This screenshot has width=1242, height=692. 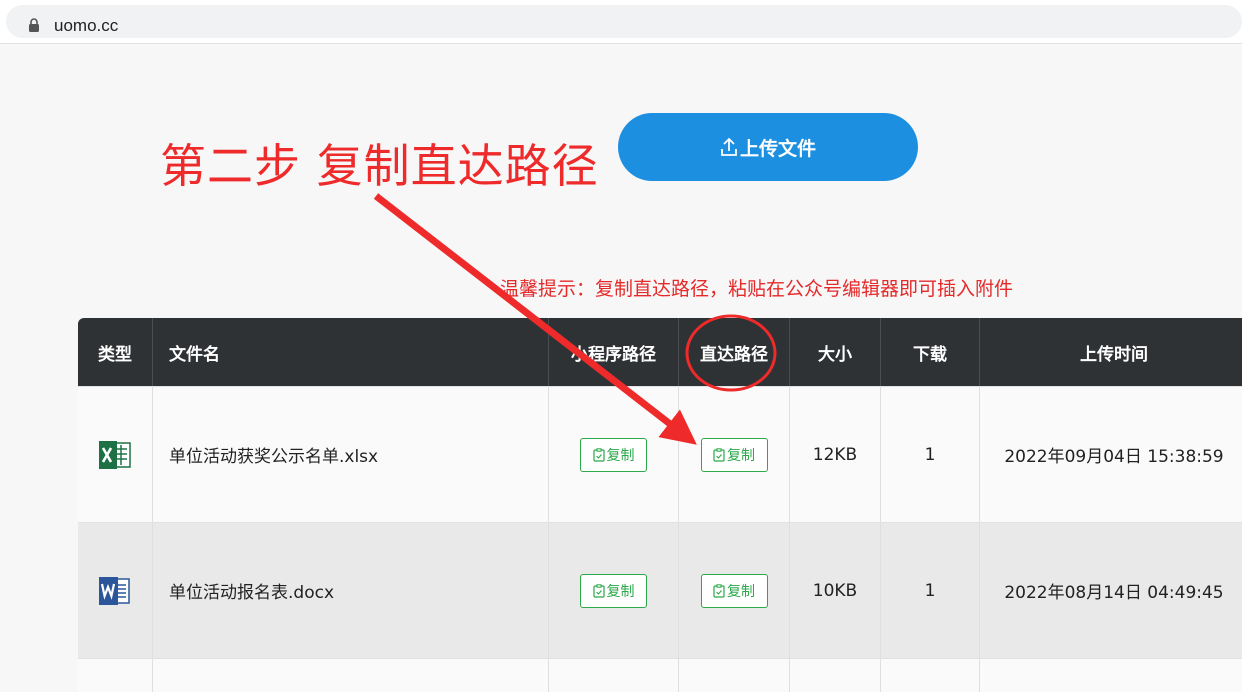 I want to click on header-upload-time: 上传时间, so click(x=1114, y=354).